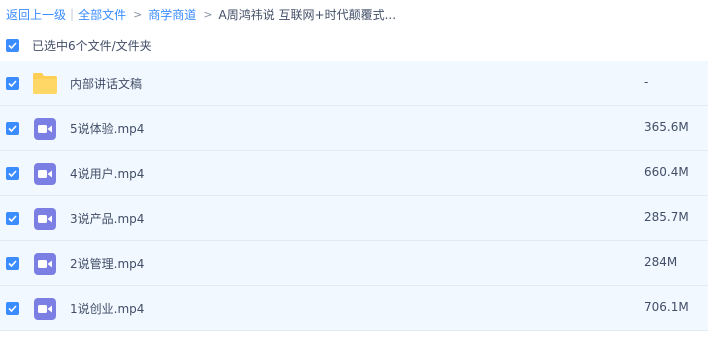  What do you see at coordinates (172, 14) in the screenshot?
I see `breadcrumb-folder: 商学商道` at bounding box center [172, 14].